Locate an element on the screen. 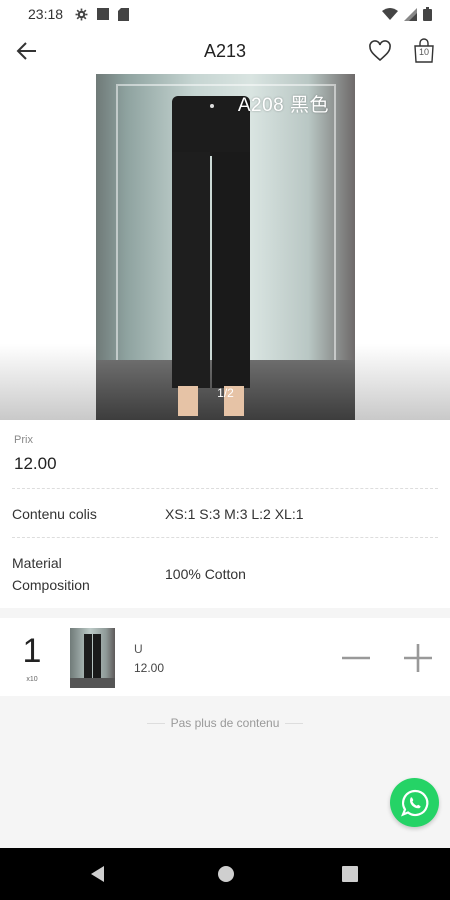 The width and height of the screenshot is (450, 900). wifi-icon is located at coordinates (390, 13).